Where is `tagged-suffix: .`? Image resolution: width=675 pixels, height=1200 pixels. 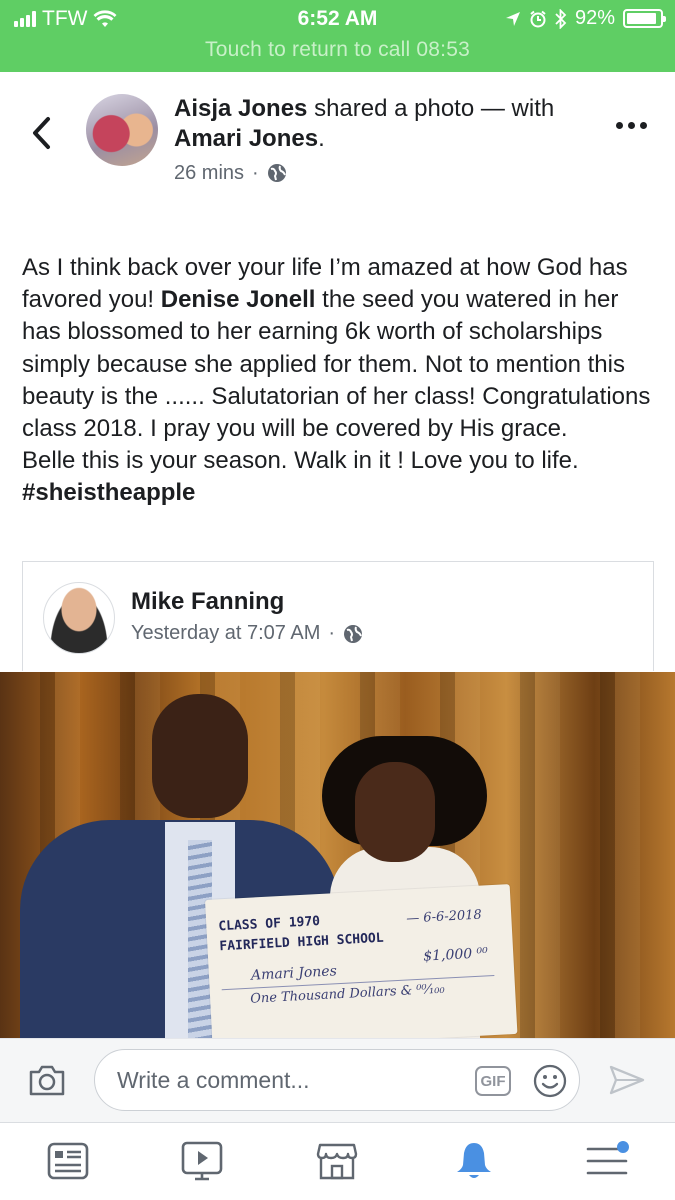 tagged-suffix: . is located at coordinates (321, 138).